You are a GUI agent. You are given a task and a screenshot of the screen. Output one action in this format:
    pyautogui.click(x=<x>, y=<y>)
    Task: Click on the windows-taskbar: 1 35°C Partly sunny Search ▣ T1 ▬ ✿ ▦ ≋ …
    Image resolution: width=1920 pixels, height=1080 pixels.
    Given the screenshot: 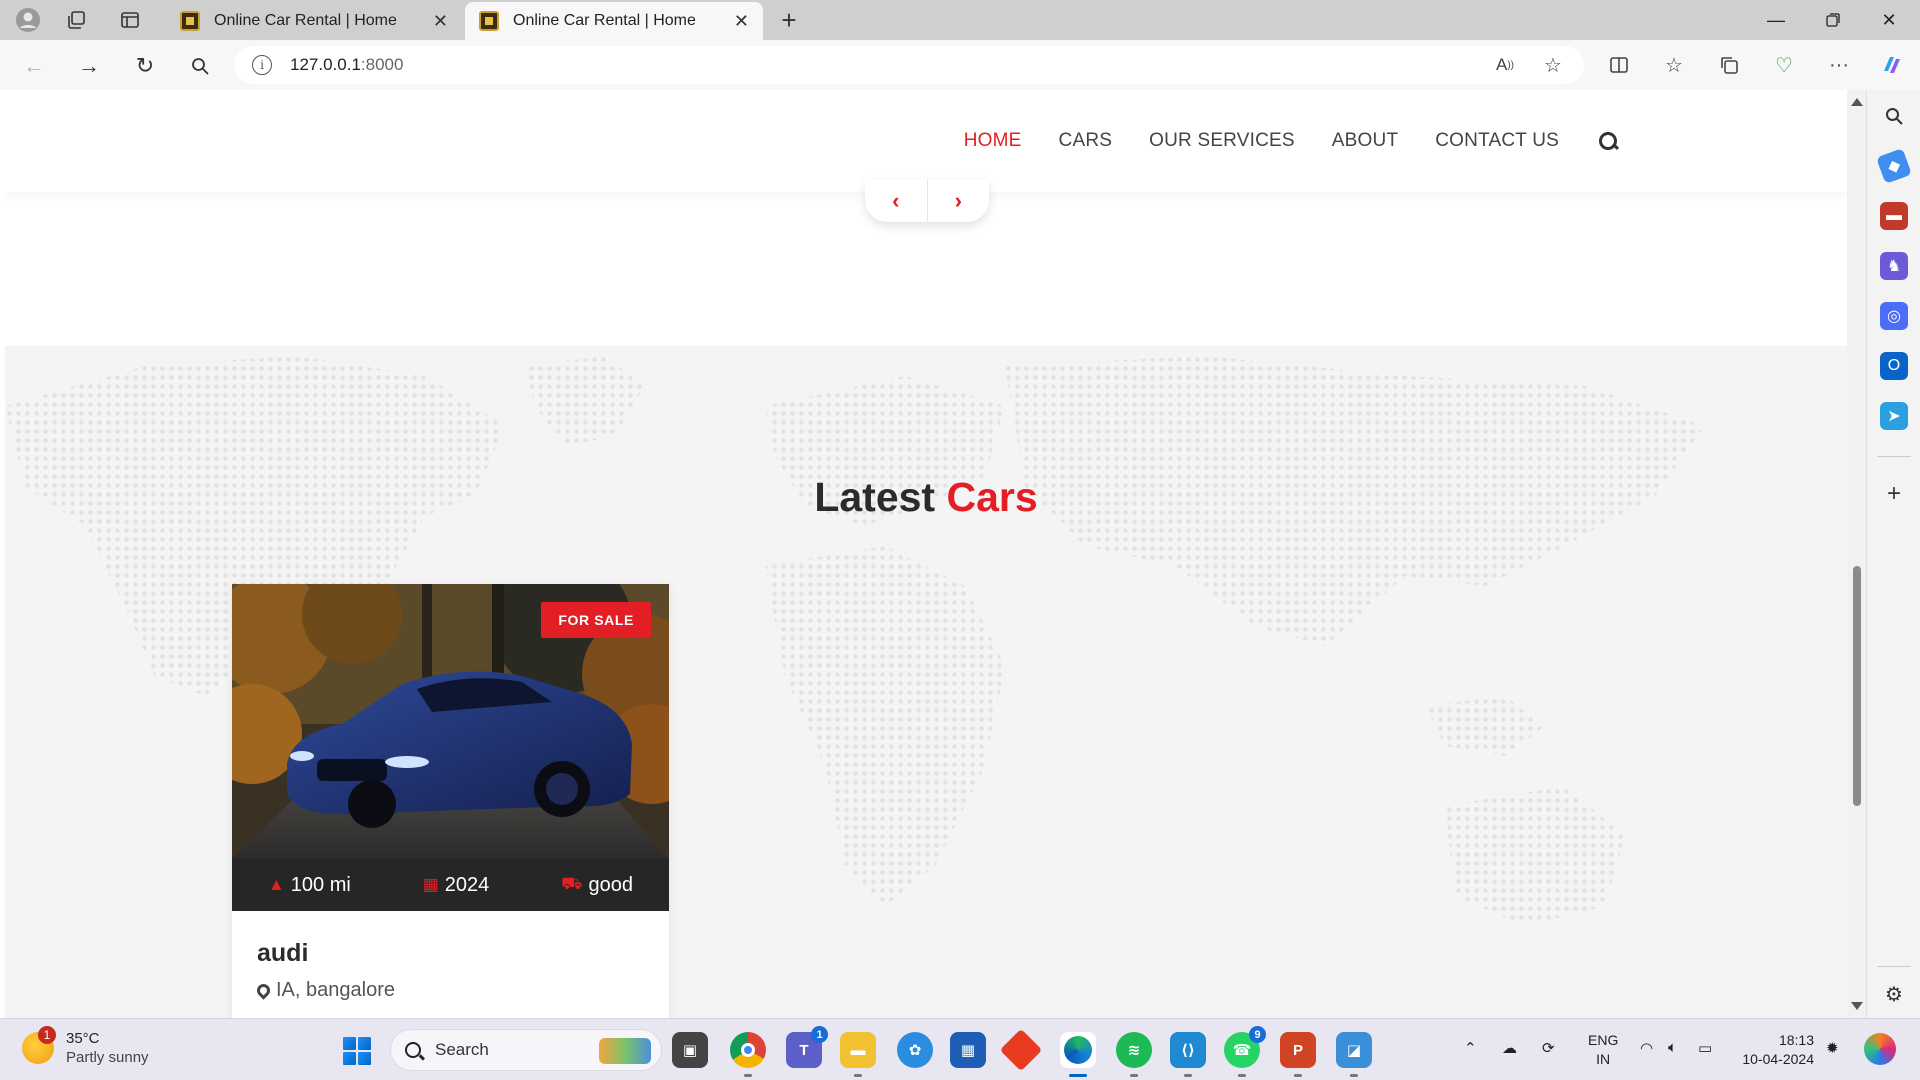 What is the action you would take?
    pyautogui.click(x=960, y=1049)
    